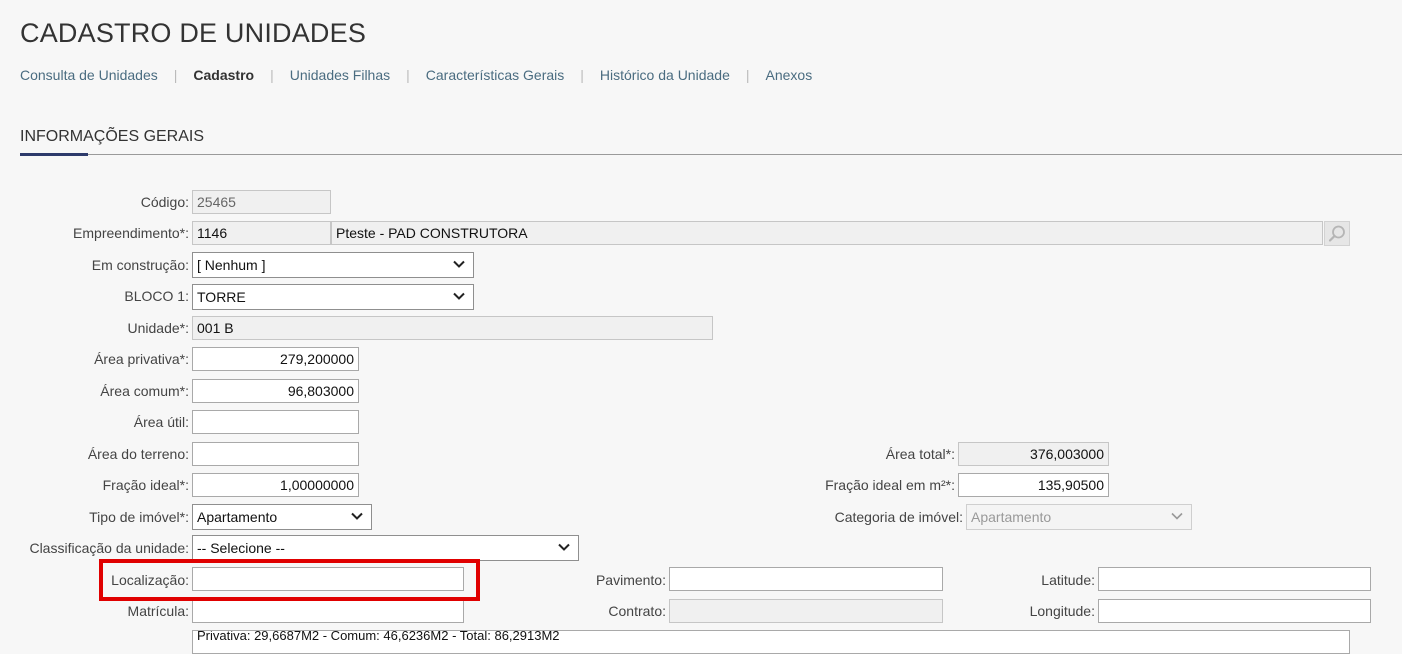  I want to click on em-construcao-select: [ Nenhum ], so click(333, 265).